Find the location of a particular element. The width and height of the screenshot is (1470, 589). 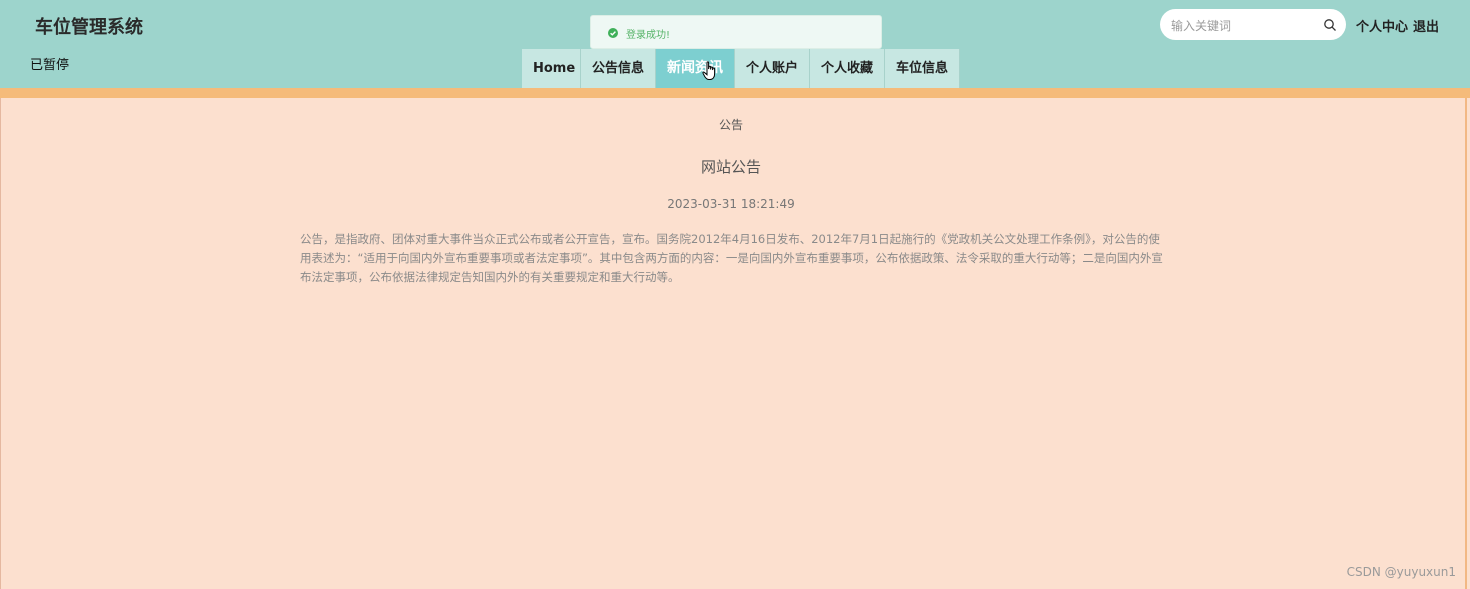

search-icon is located at coordinates (1330, 26).